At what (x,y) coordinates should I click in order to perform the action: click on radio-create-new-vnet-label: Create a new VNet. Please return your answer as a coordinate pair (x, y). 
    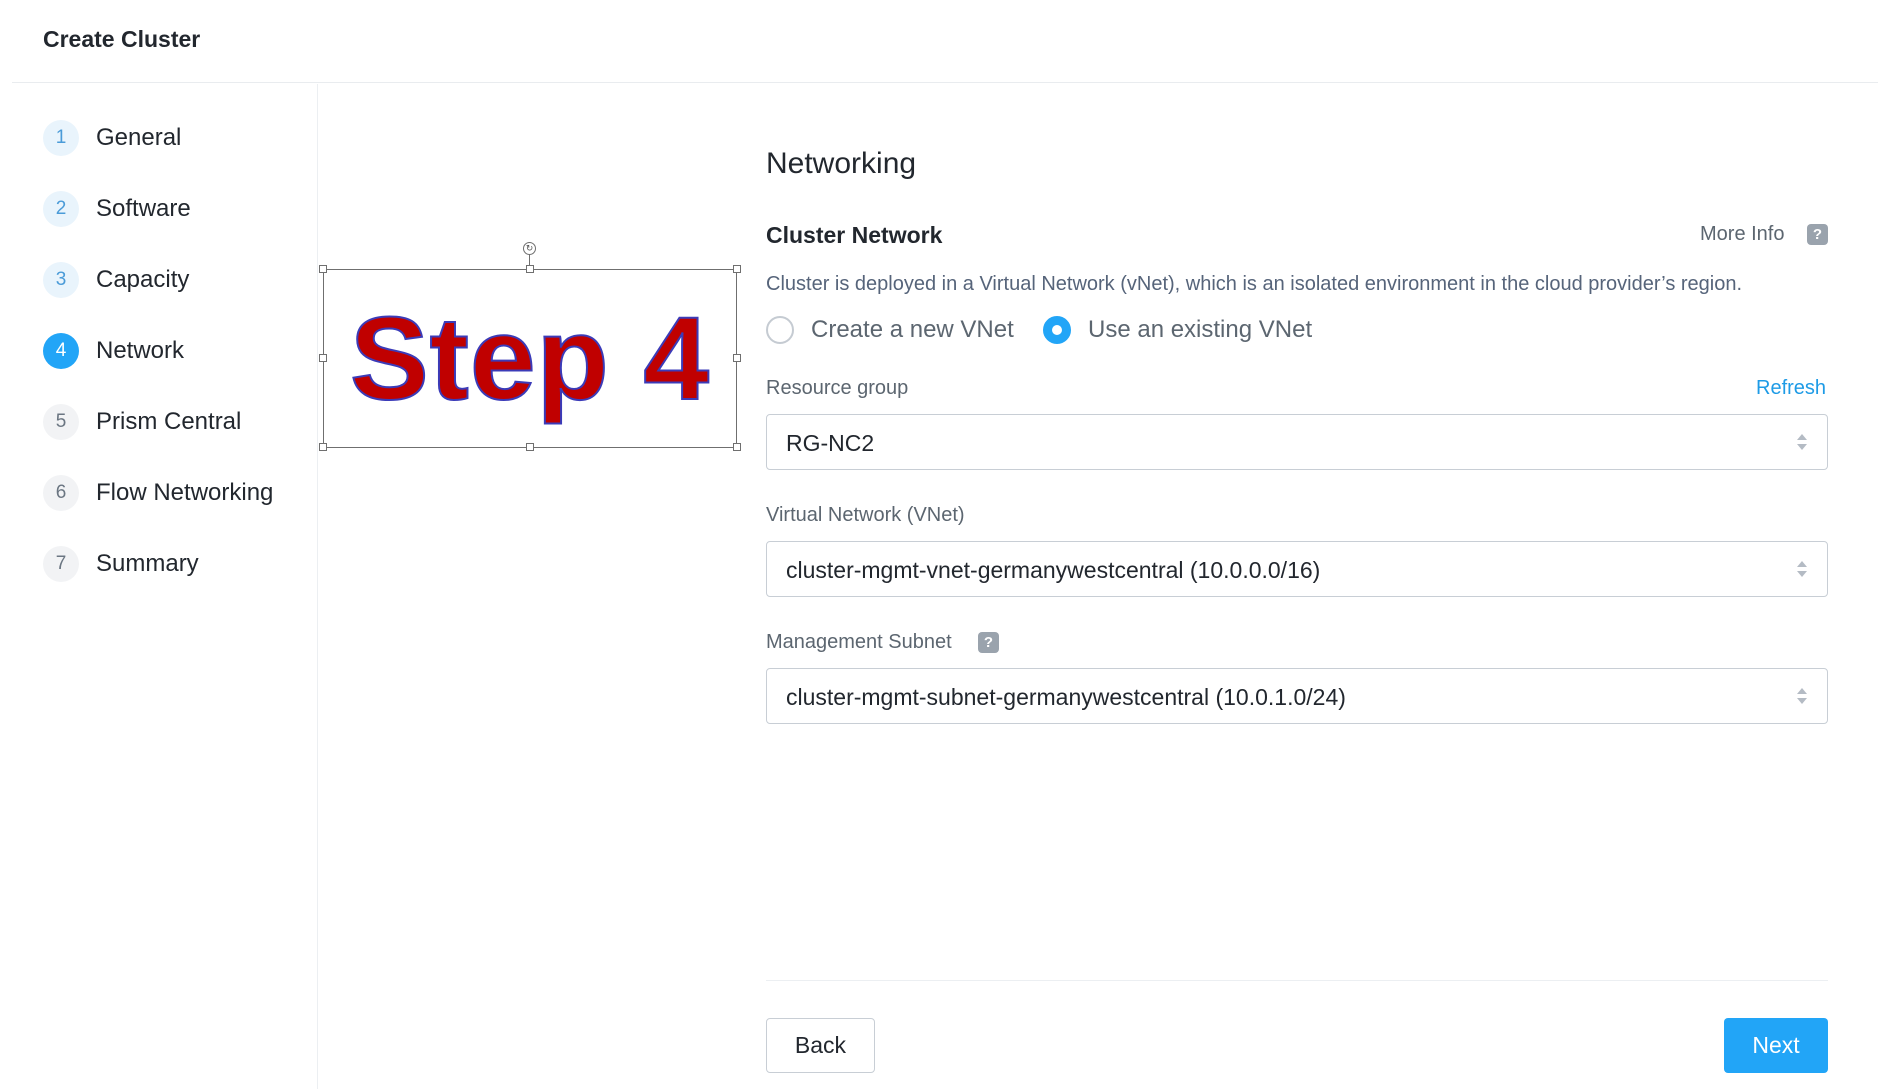
    Looking at the image, I should click on (912, 329).